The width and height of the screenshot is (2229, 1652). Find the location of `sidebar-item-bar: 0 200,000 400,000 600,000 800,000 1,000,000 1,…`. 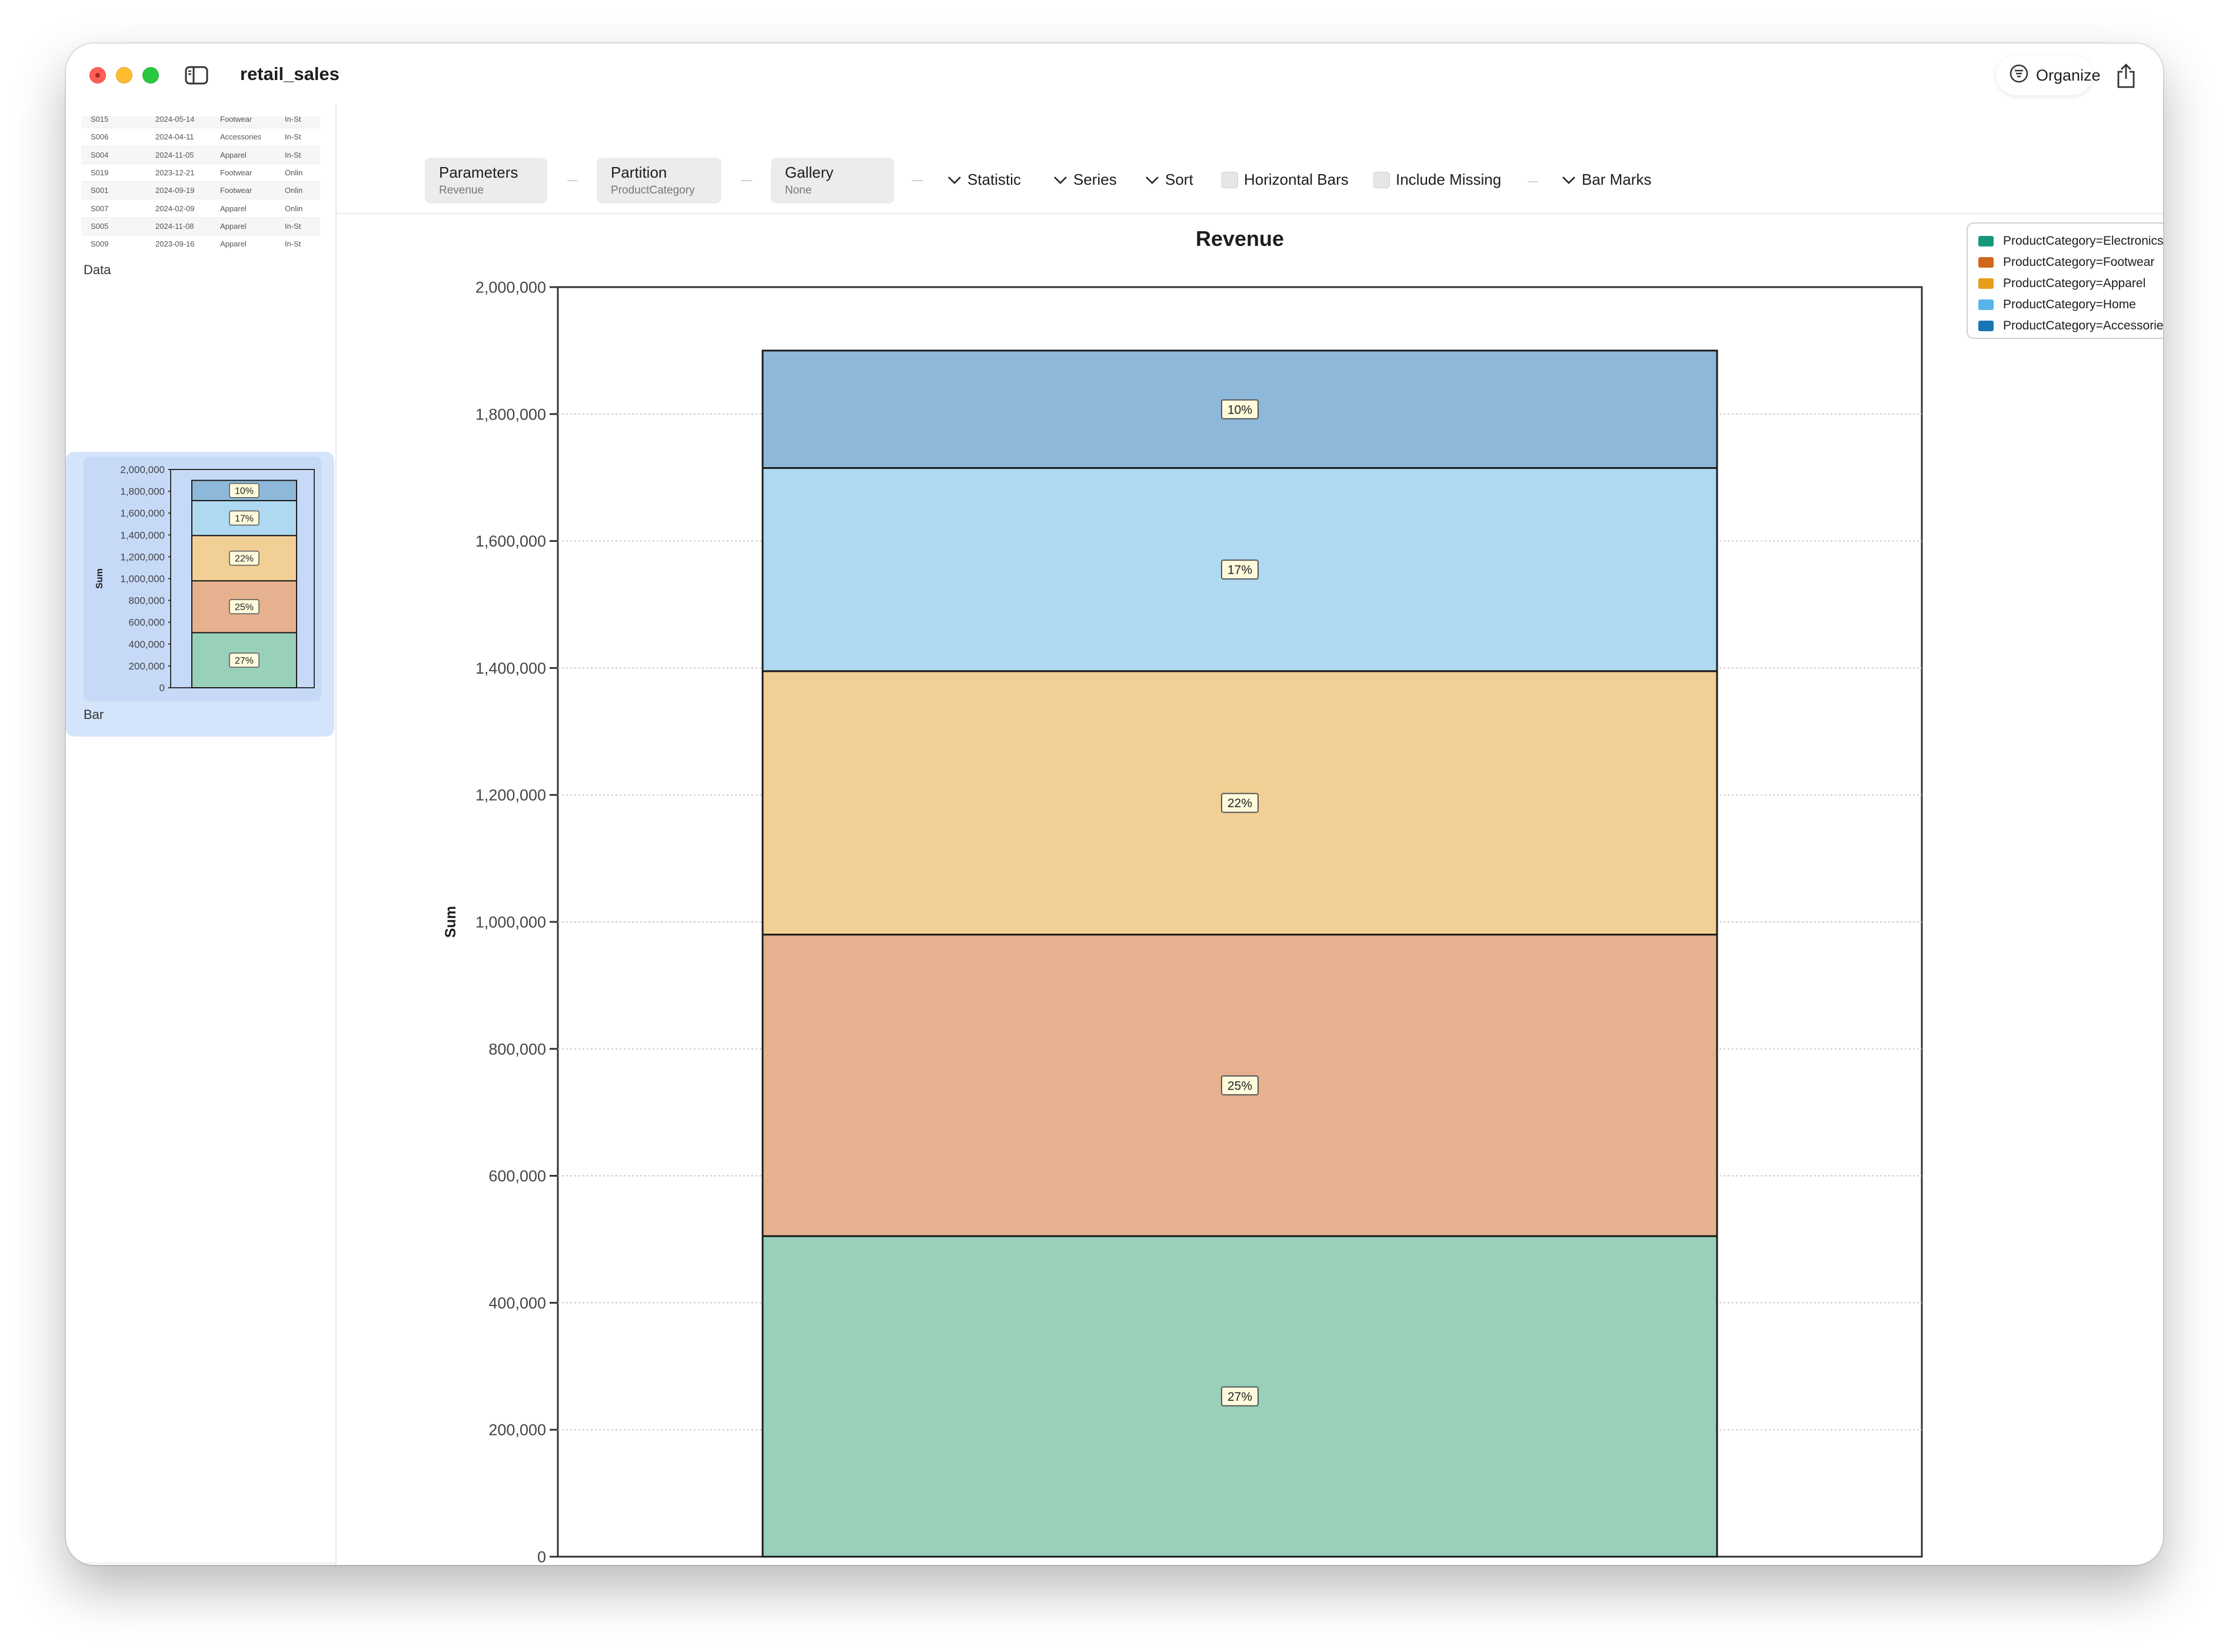

sidebar-item-bar: 0 200,000 400,000 600,000 800,000 1,000,000 1,… is located at coordinates (200, 594).